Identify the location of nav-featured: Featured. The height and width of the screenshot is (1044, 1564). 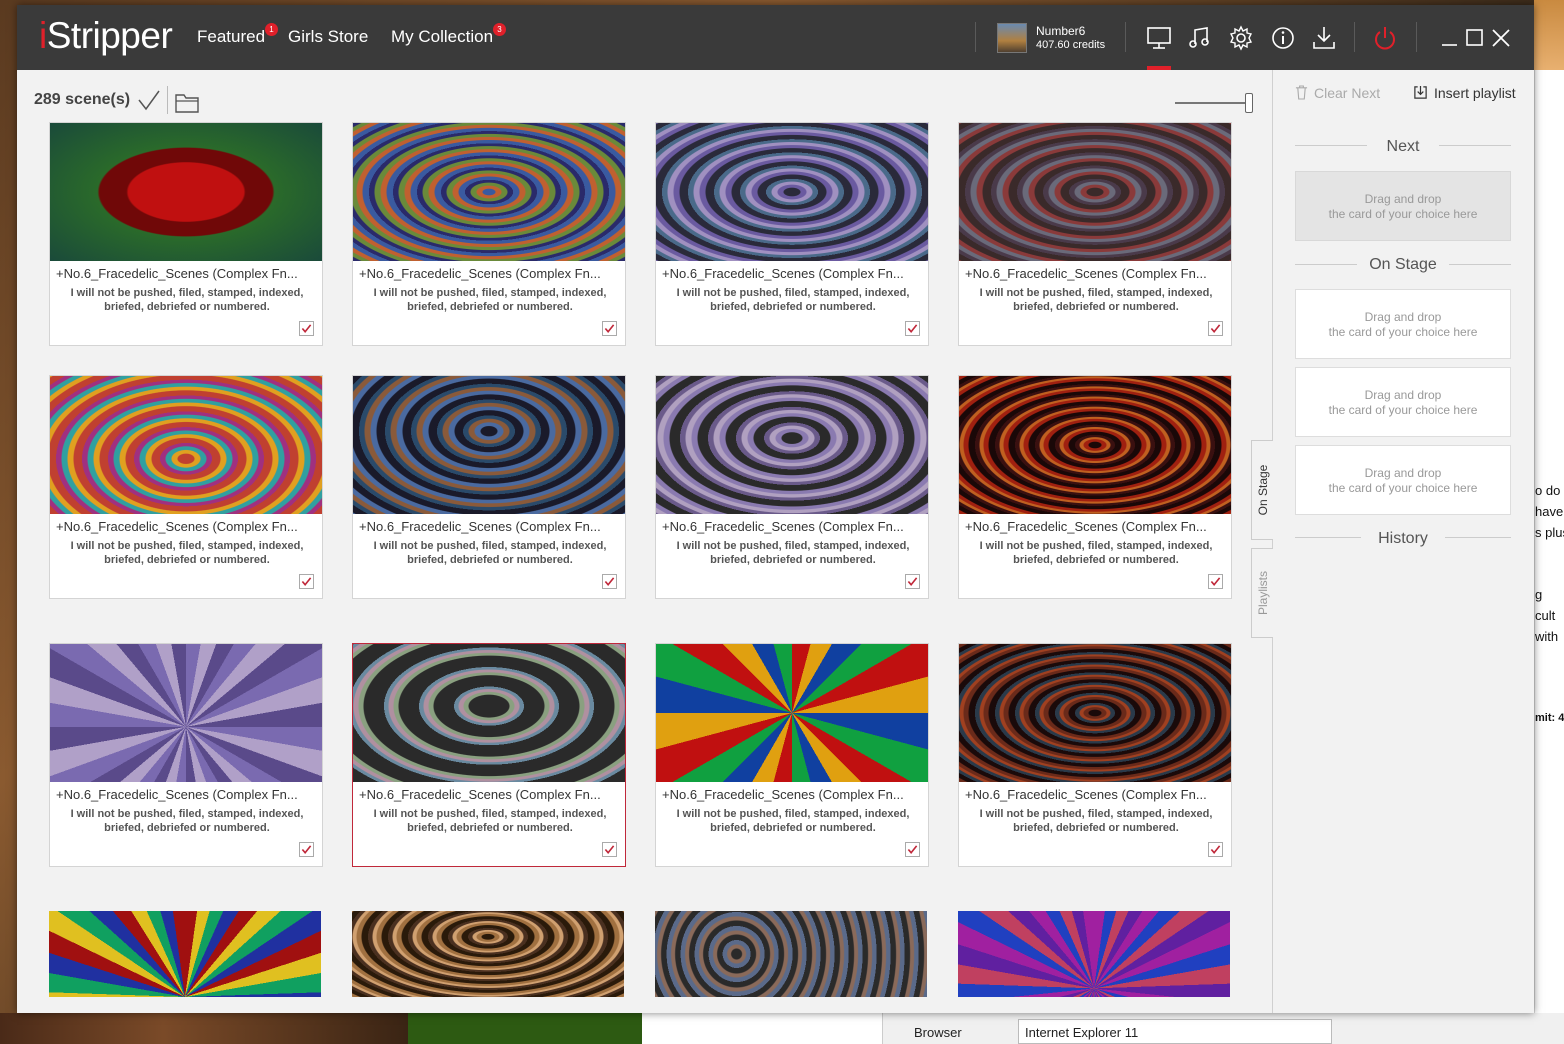
(231, 37).